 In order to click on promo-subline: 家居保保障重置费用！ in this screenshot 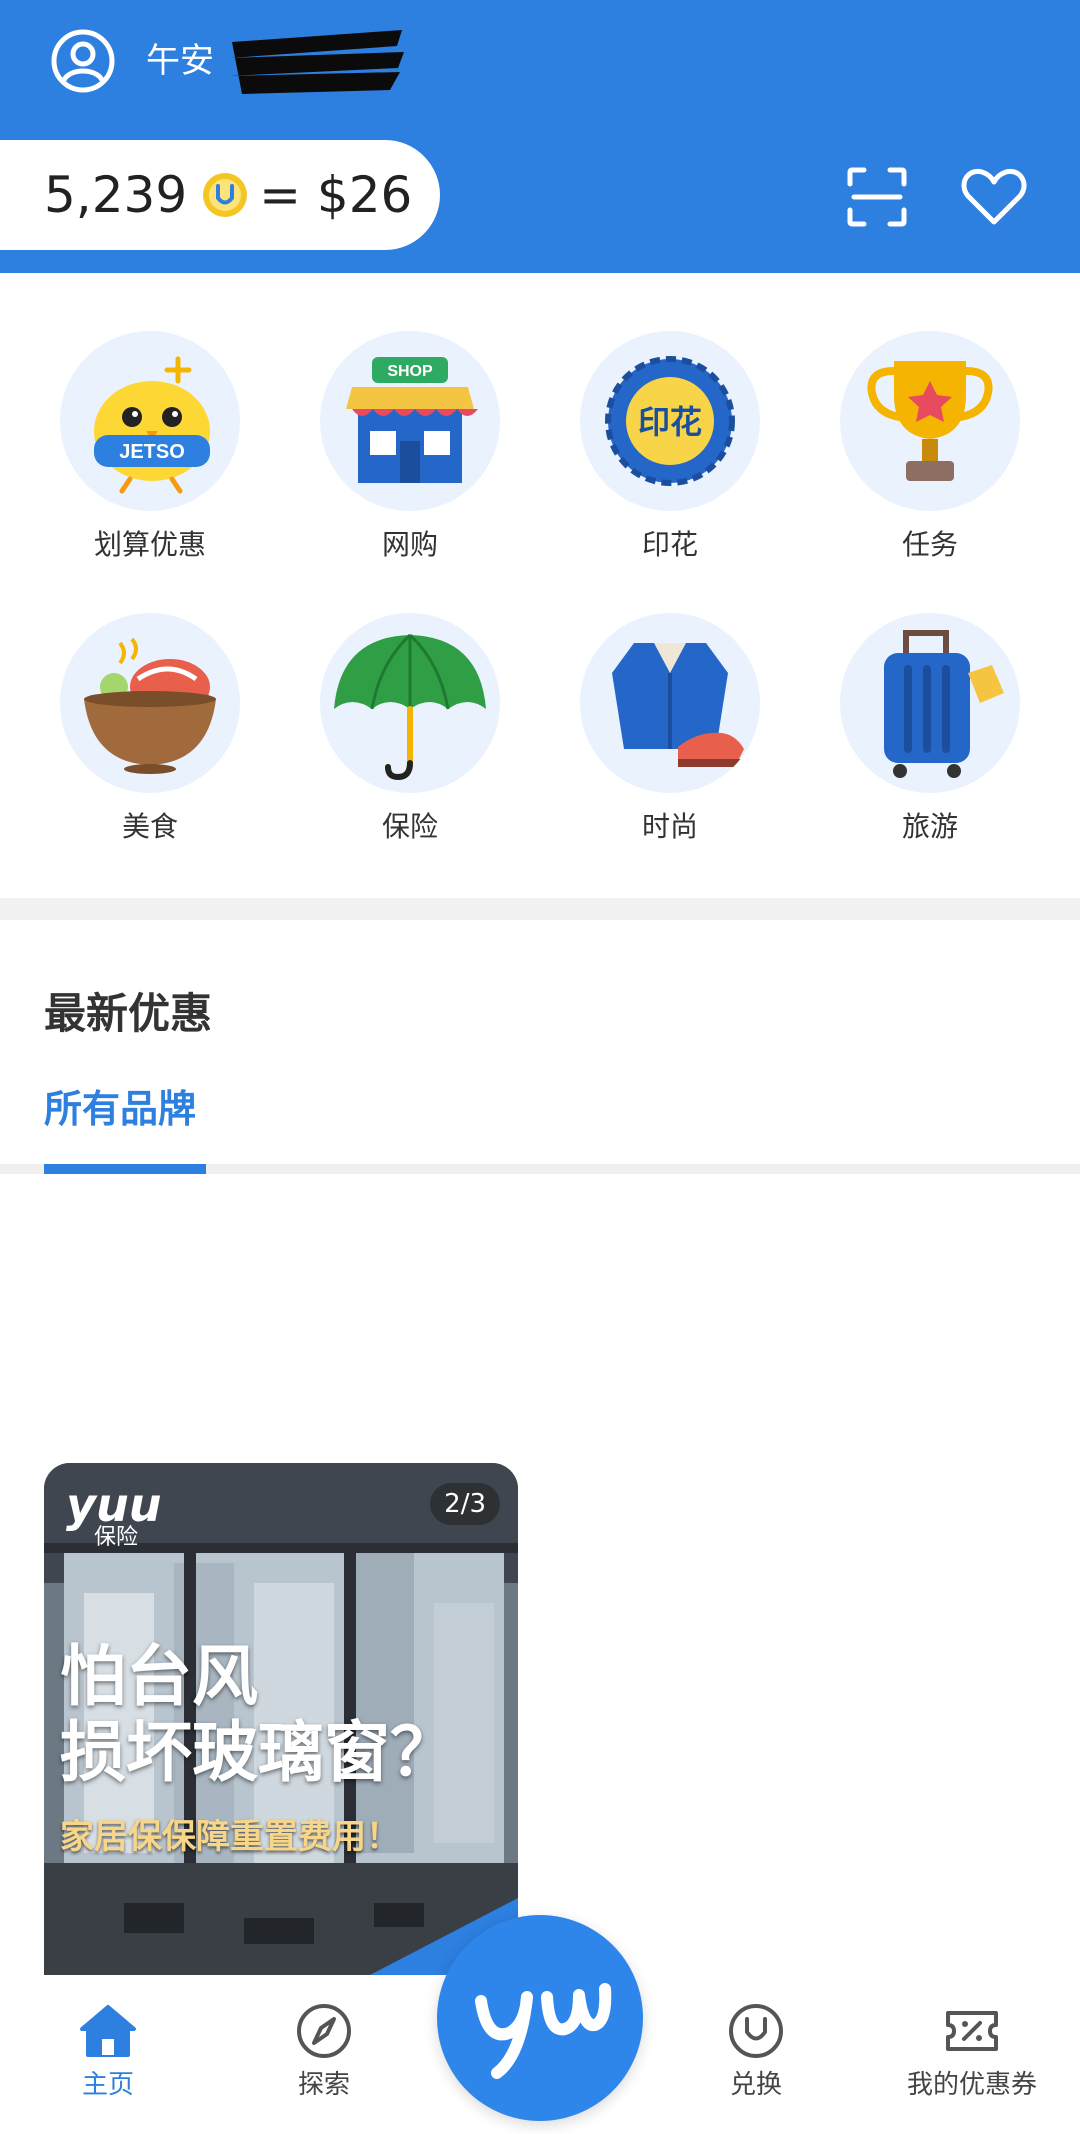, I will do `click(230, 1837)`.